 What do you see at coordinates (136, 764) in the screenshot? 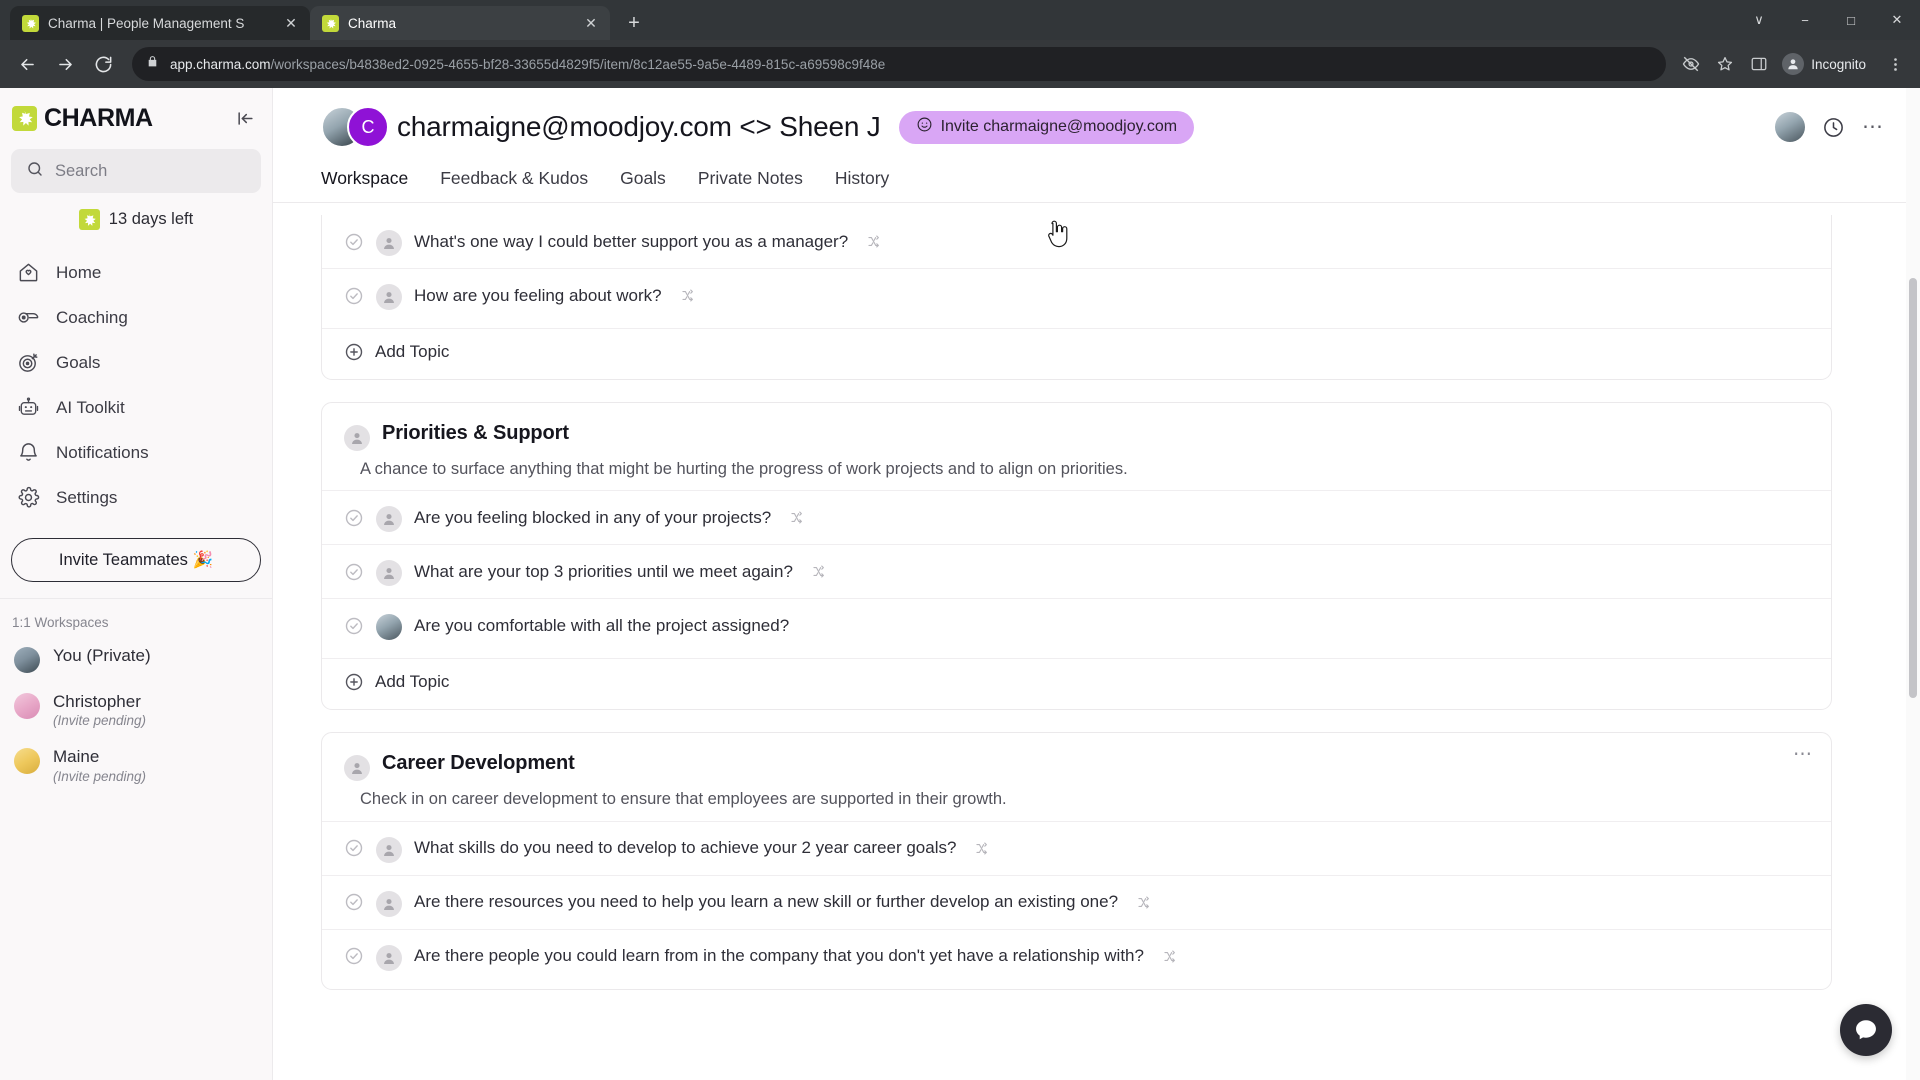
I see `workspace-item-maine: Maine (Invite pending)` at bounding box center [136, 764].